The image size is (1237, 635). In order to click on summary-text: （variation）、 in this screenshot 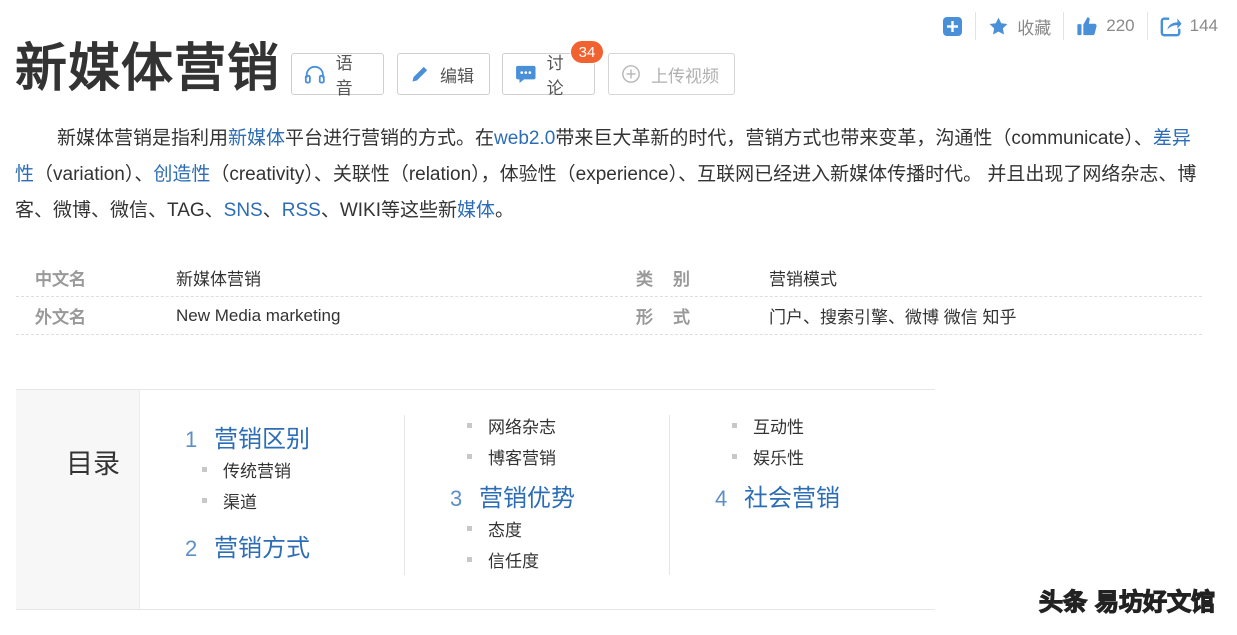, I will do `click(94, 174)`.